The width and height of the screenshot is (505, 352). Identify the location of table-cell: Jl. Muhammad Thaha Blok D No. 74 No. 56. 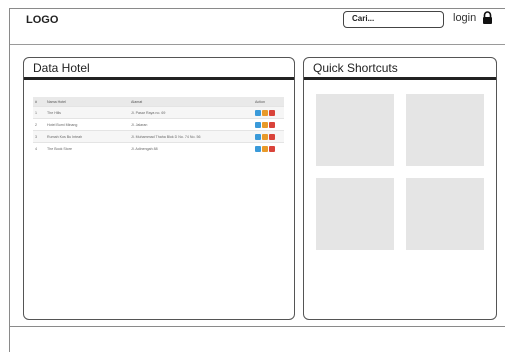
(191, 136).